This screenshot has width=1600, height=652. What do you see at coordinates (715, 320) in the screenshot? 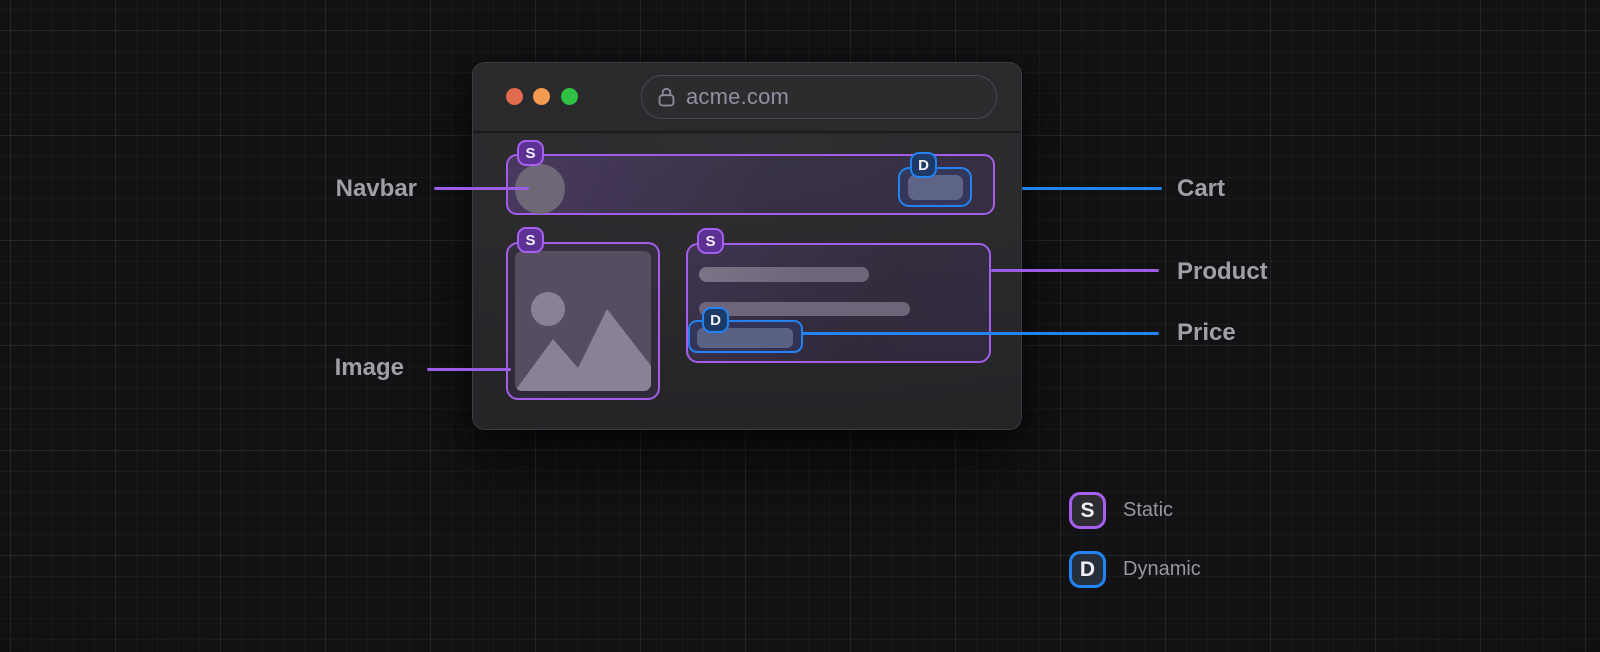
I see `price-dynamic-badge: D` at bounding box center [715, 320].